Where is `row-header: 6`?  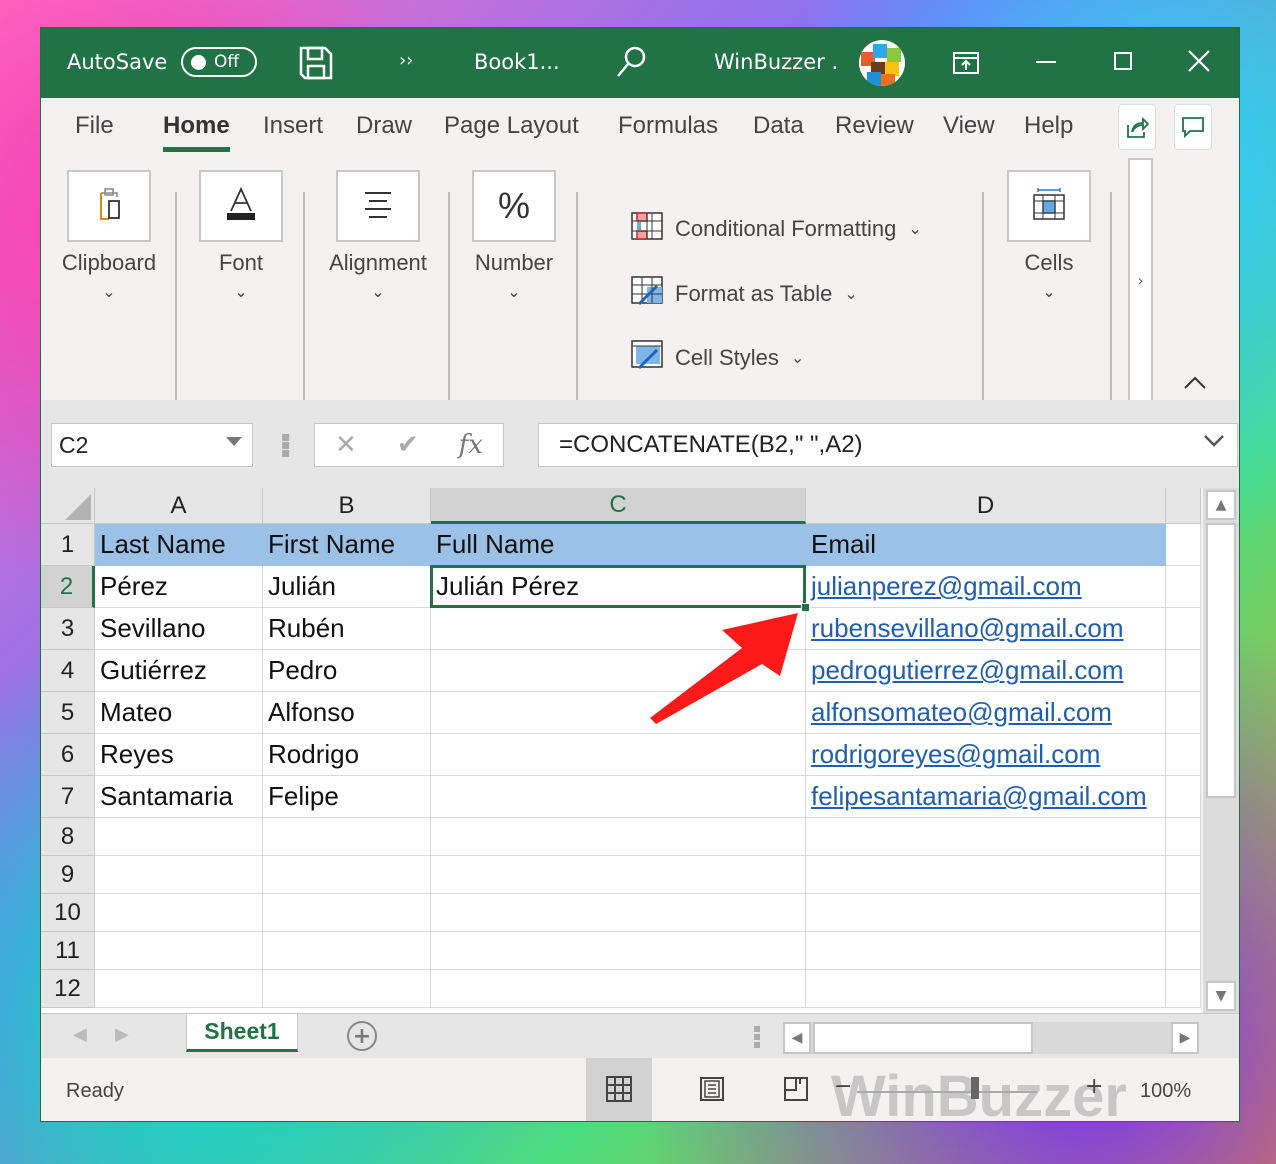 row-header: 6 is located at coordinates (68, 755).